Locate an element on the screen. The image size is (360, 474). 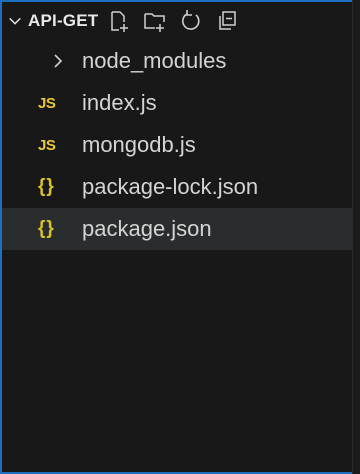
tree-item-package-lock-json: {} package-lock.json is located at coordinates (177, 187).